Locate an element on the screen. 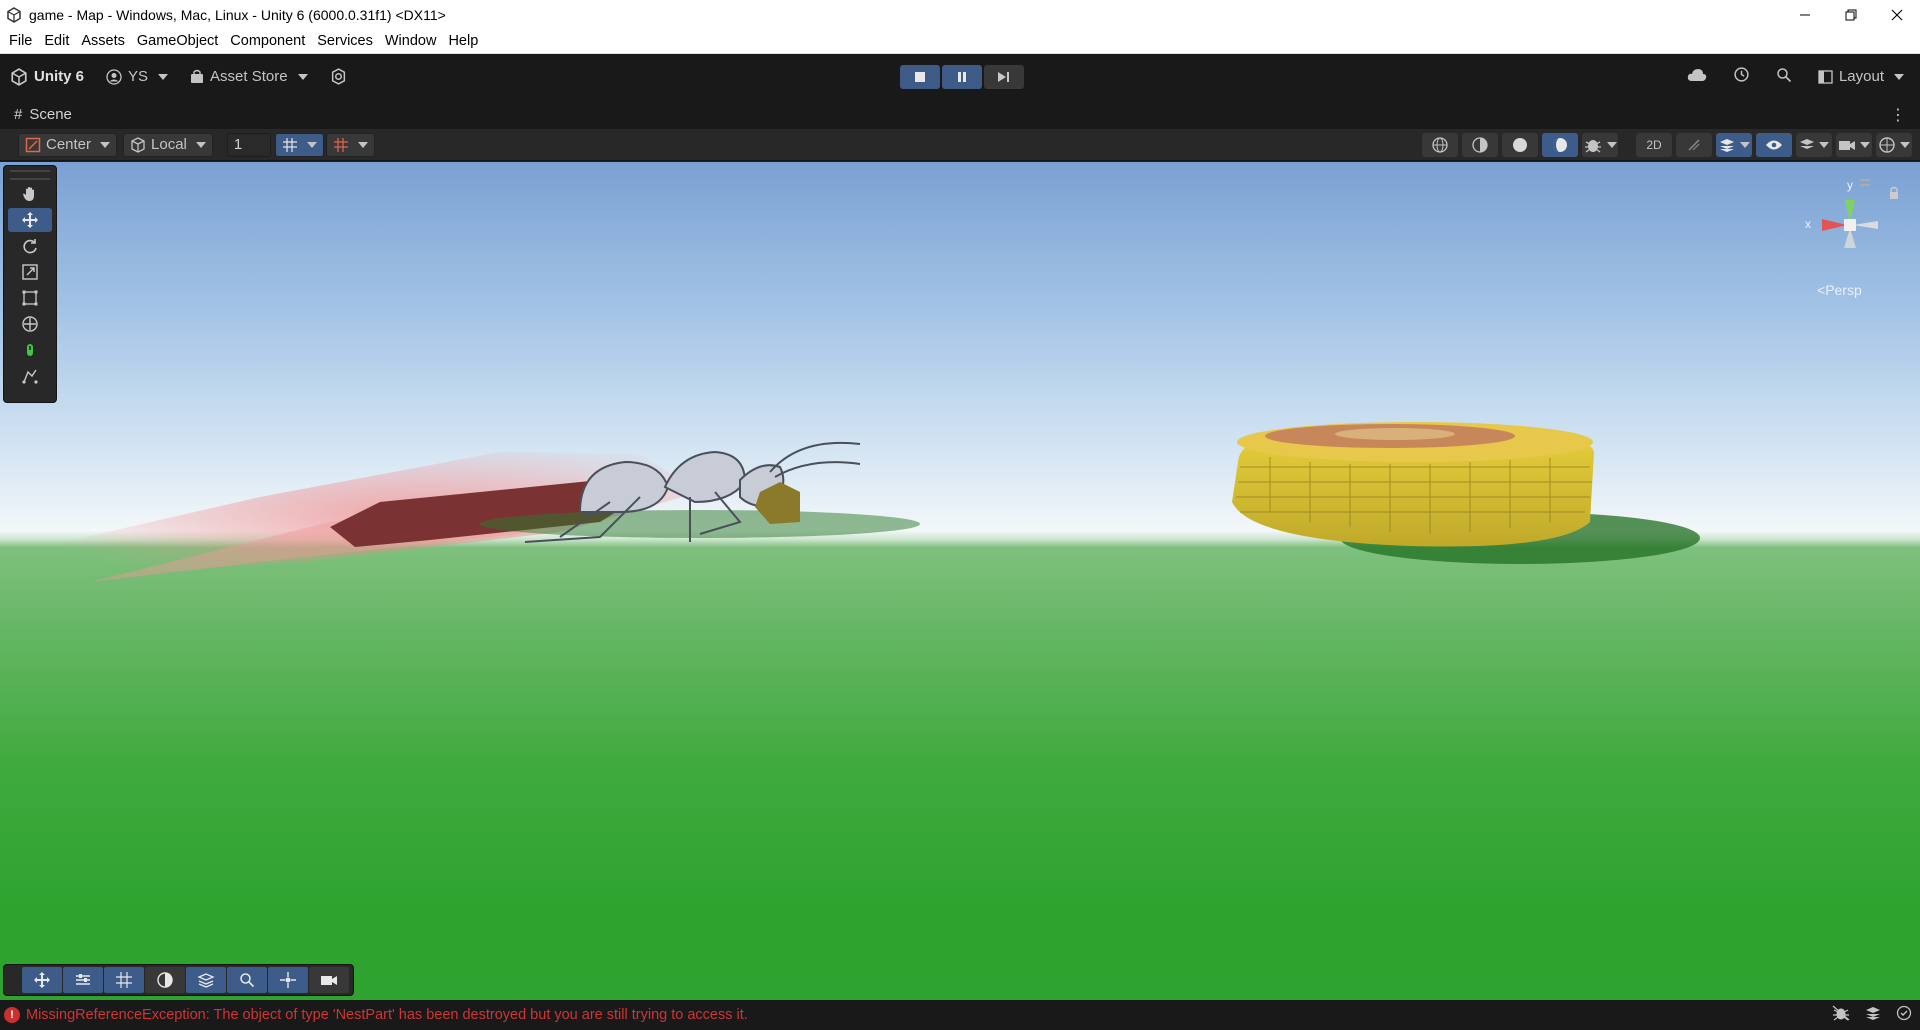 This screenshot has height=1030, width=1920. menu-assets: Assets is located at coordinates (103, 41).